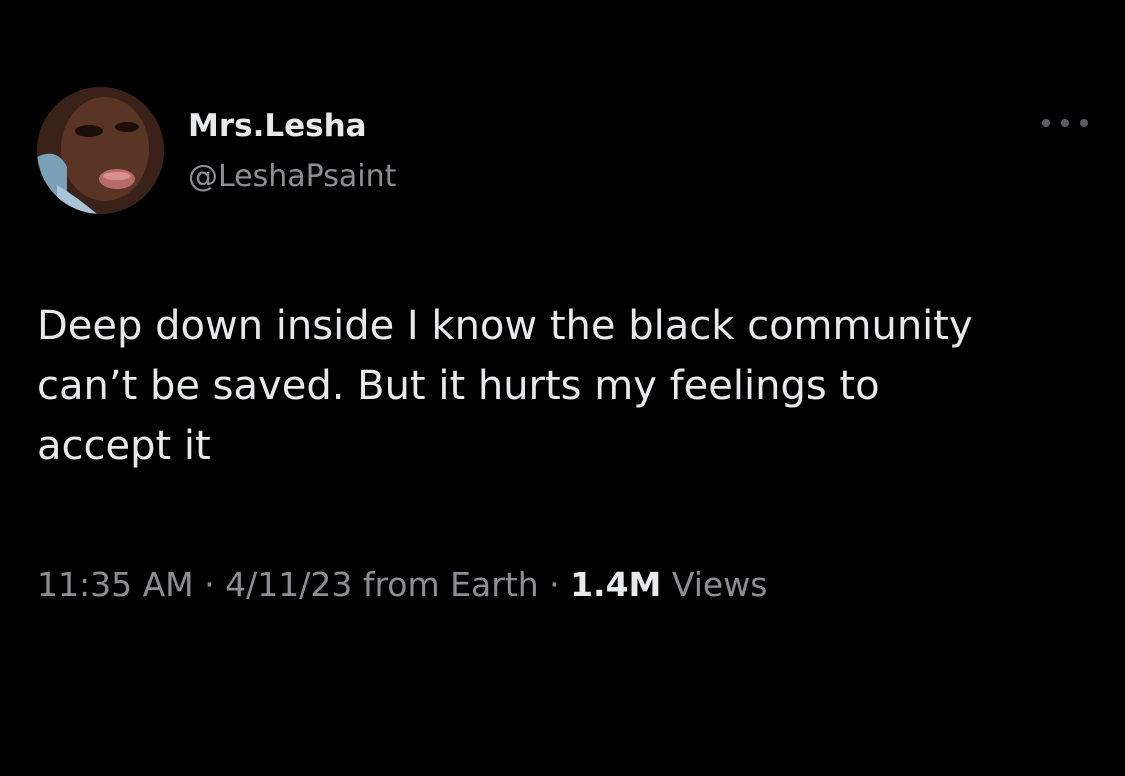 The image size is (1125, 776). What do you see at coordinates (115, 584) in the screenshot?
I see `tweet-time: 11:35 AM` at bounding box center [115, 584].